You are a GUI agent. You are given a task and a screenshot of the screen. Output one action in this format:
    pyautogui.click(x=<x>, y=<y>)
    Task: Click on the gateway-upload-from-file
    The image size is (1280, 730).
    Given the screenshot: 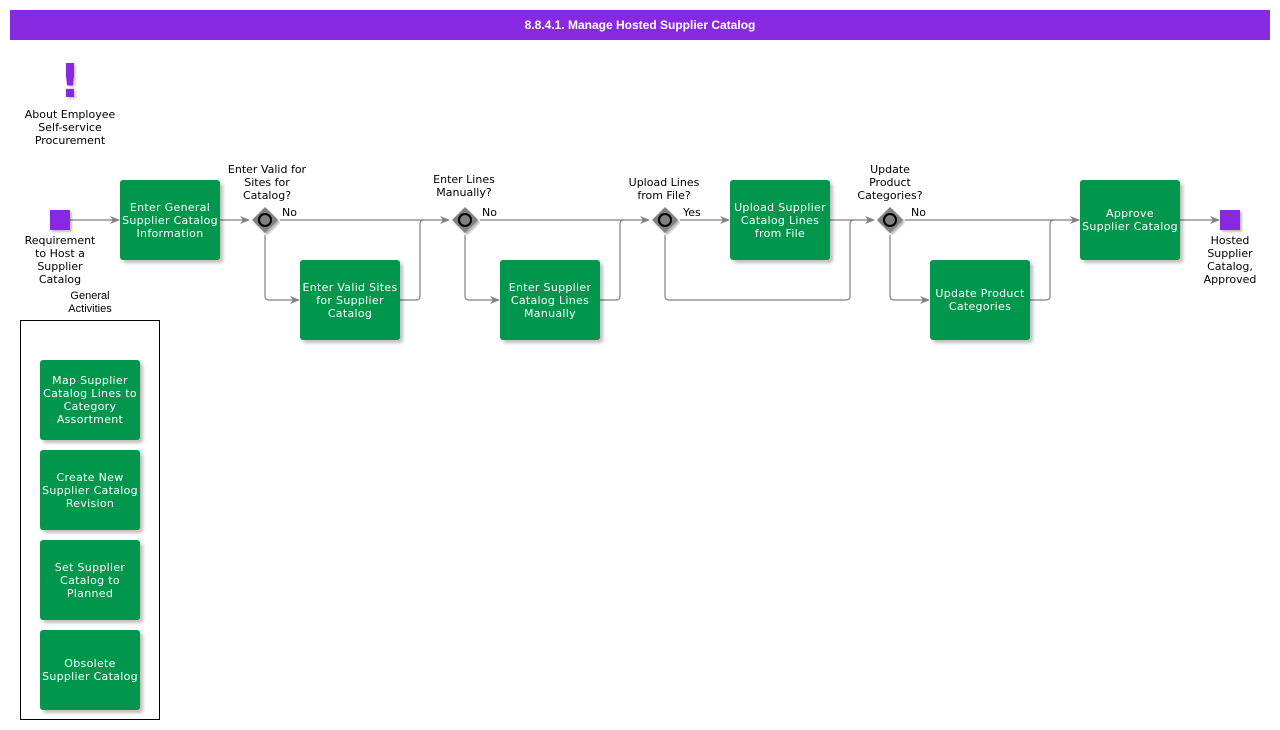 What is the action you would take?
    pyautogui.click(x=665, y=220)
    